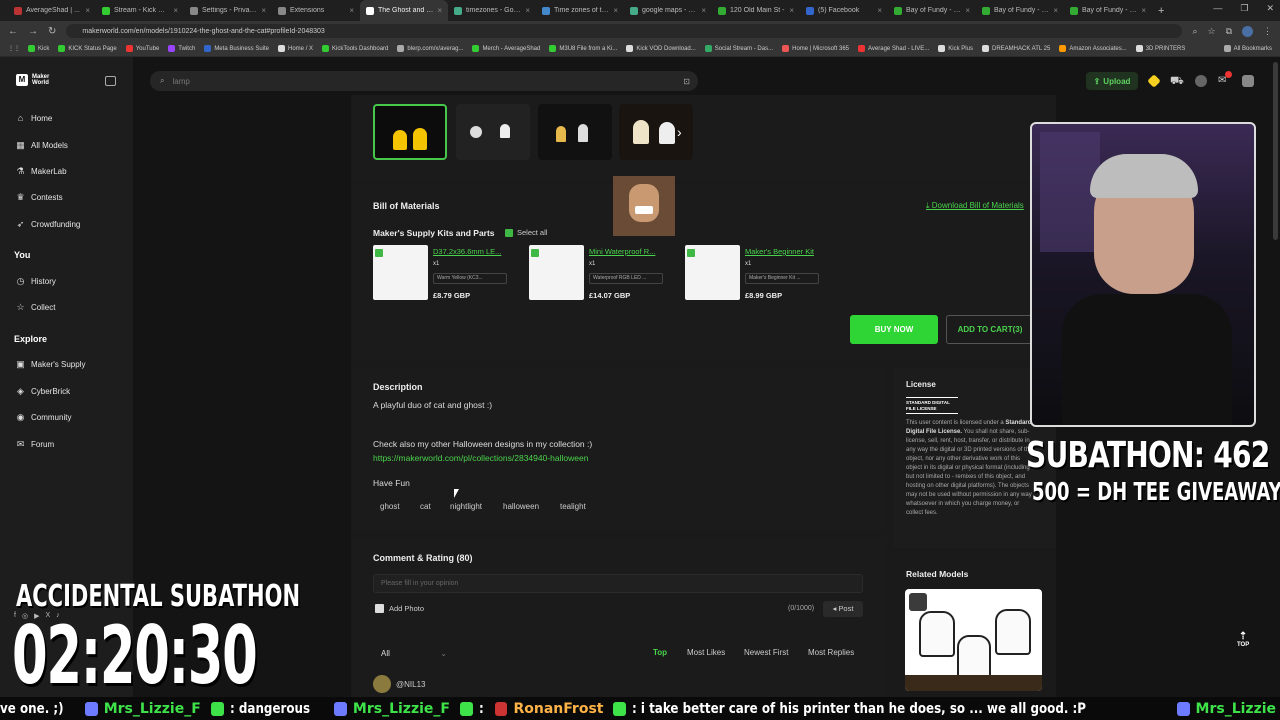  I want to click on comment-input: Please fill in your opinion, so click(618, 583).